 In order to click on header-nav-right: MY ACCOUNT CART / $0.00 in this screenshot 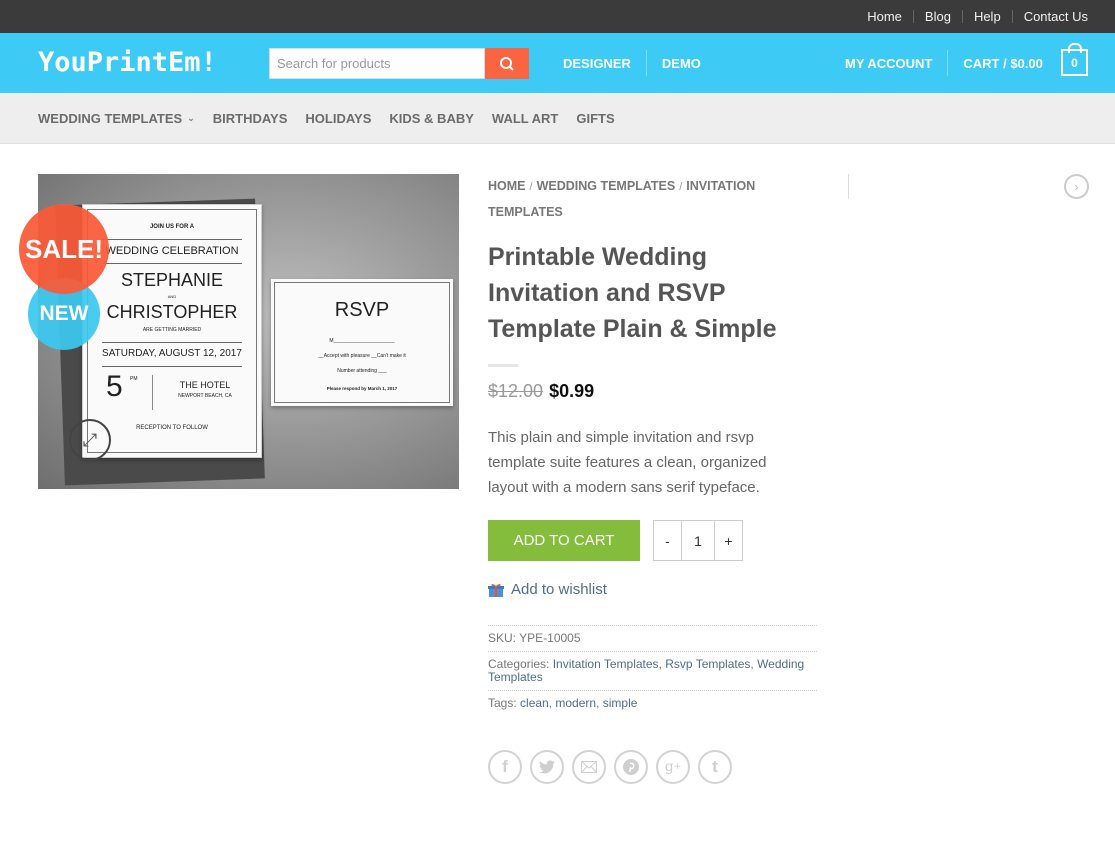, I will do `click(944, 63)`.